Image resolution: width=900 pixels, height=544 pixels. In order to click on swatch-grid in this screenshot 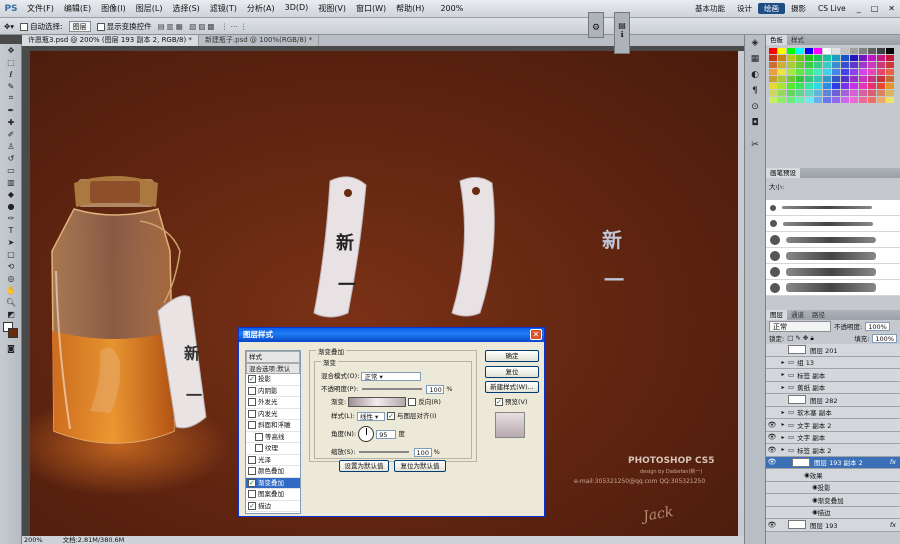, I will do `click(833, 75)`.